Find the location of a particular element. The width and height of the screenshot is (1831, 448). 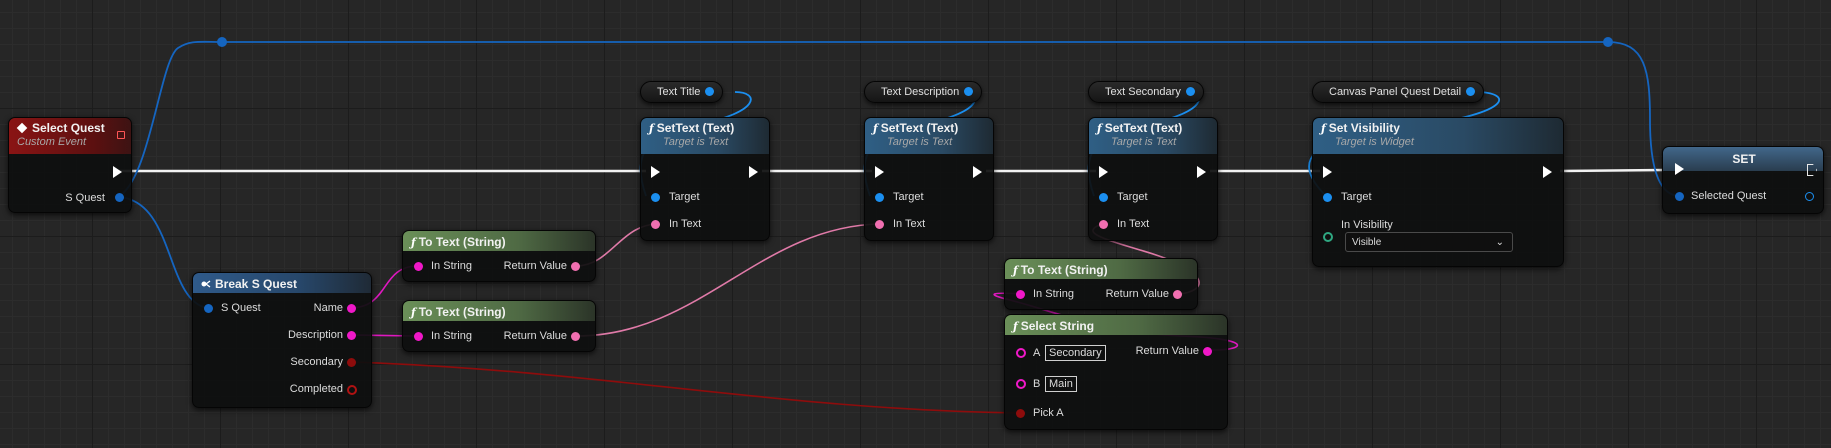

getter-label: Canvas Panel Quest Detail is located at coordinates (1395, 92).